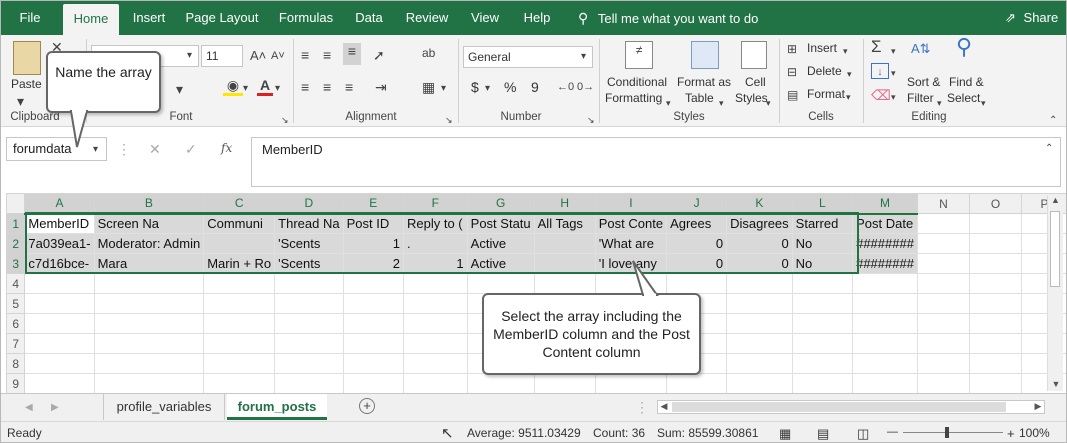 The height and width of the screenshot is (443, 1067). I want to click on cell-h3, so click(564, 263).